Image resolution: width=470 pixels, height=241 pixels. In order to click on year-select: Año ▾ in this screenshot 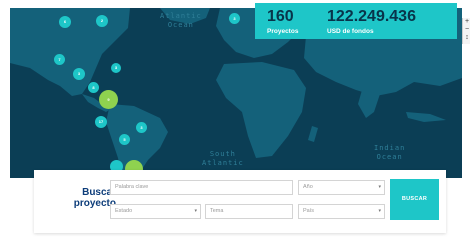, I will do `click(341, 187)`.